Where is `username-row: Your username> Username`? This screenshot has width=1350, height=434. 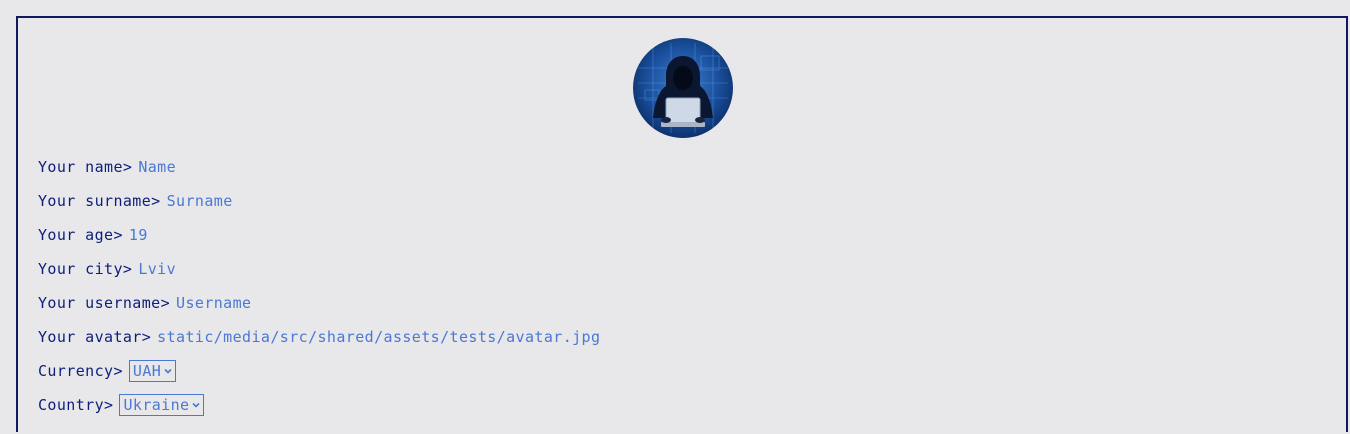
username-row: Your username> Username is located at coordinates (319, 303).